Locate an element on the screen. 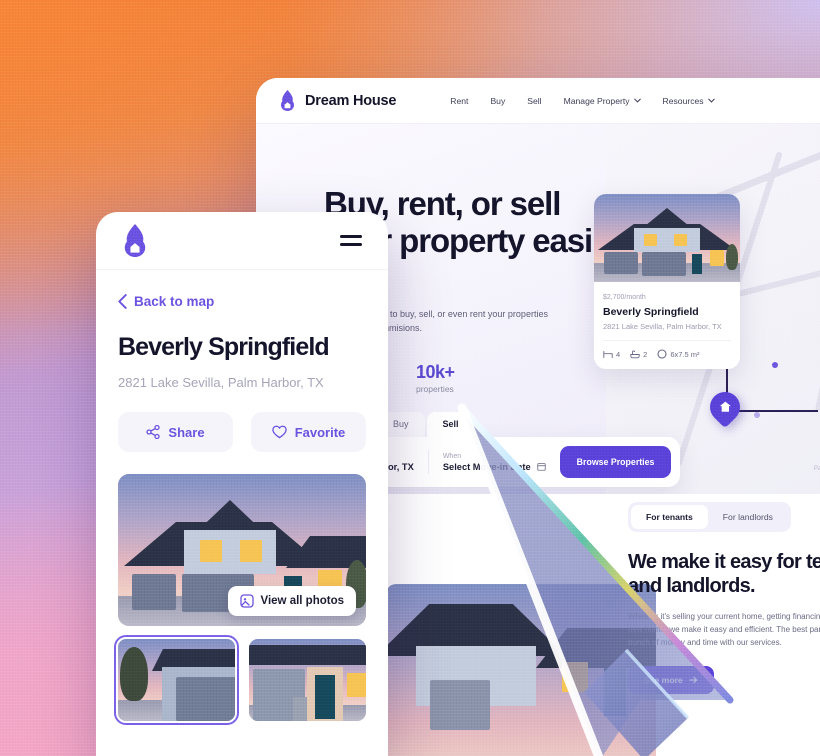 The width and height of the screenshot is (820, 756). mobile-header is located at coordinates (242, 241).